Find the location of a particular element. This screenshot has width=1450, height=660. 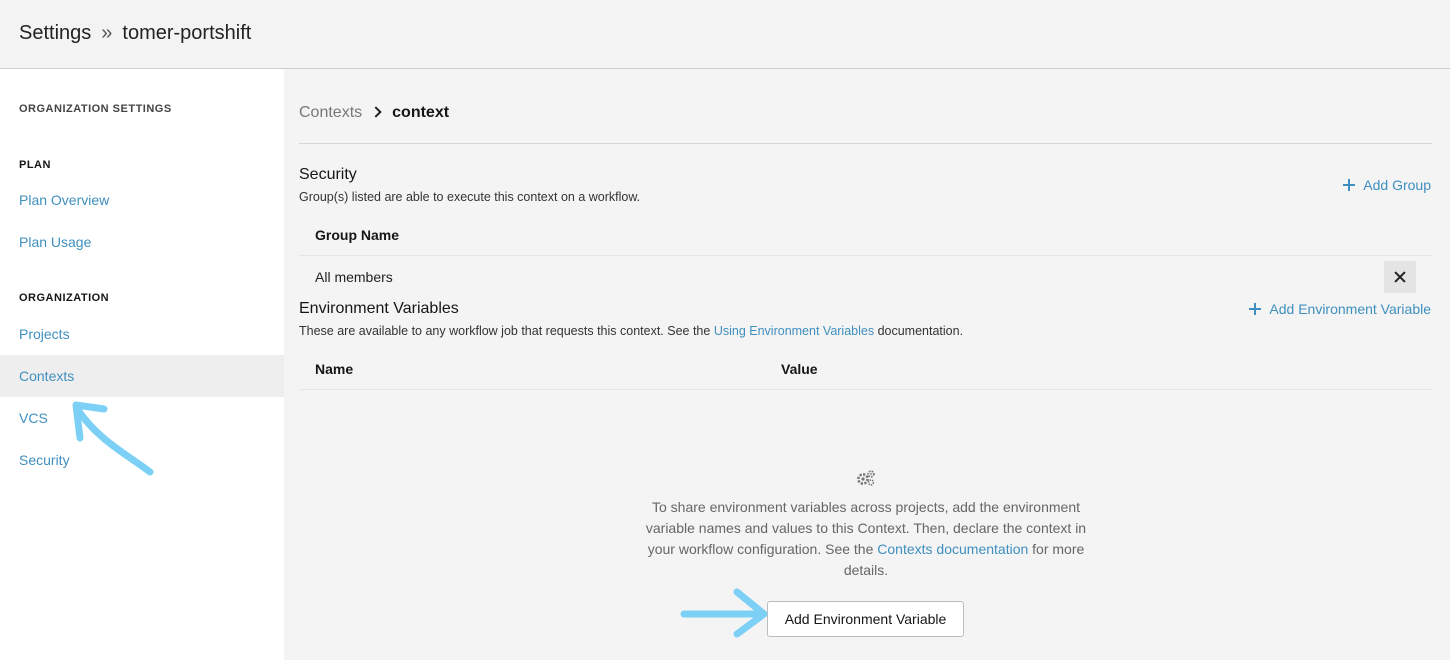

add-env-var-button: Add Environment Variable is located at coordinates (865, 619).